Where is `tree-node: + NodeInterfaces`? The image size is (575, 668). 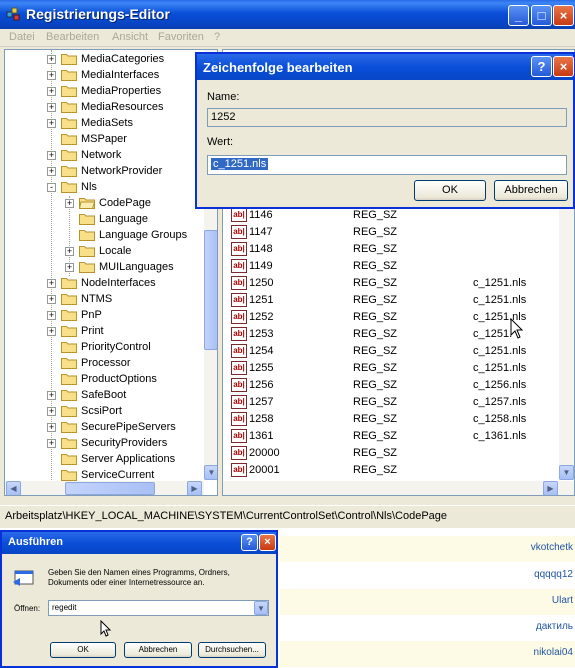 tree-node: + NodeInterfaces is located at coordinates (104, 283).